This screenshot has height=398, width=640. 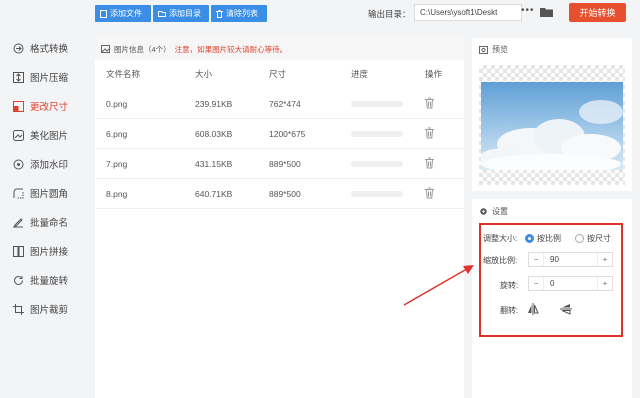 I want to click on add-folder-label: 添加目录, so click(x=185, y=13).